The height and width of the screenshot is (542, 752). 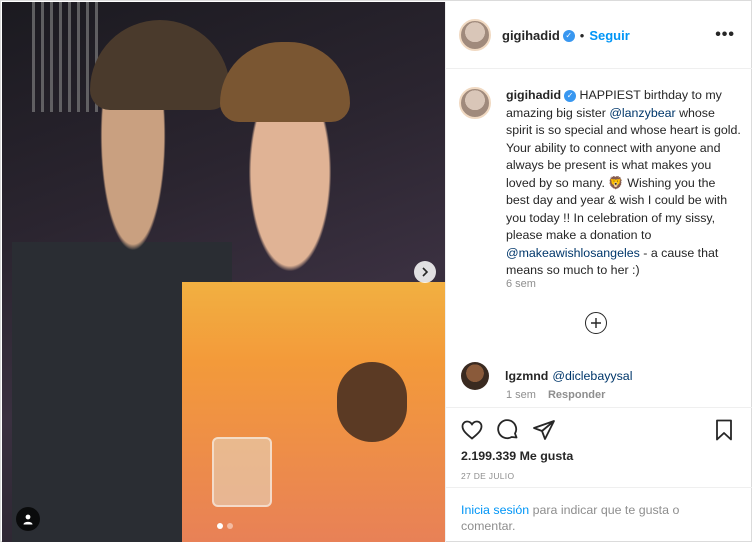 I want to click on next-photo-button, so click(x=425, y=272).